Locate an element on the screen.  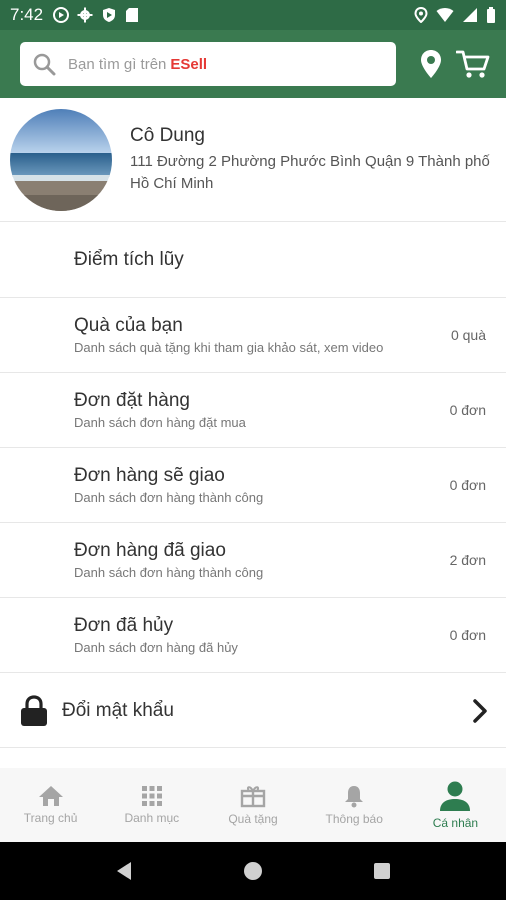
person-icon is located at coordinates (455, 796).